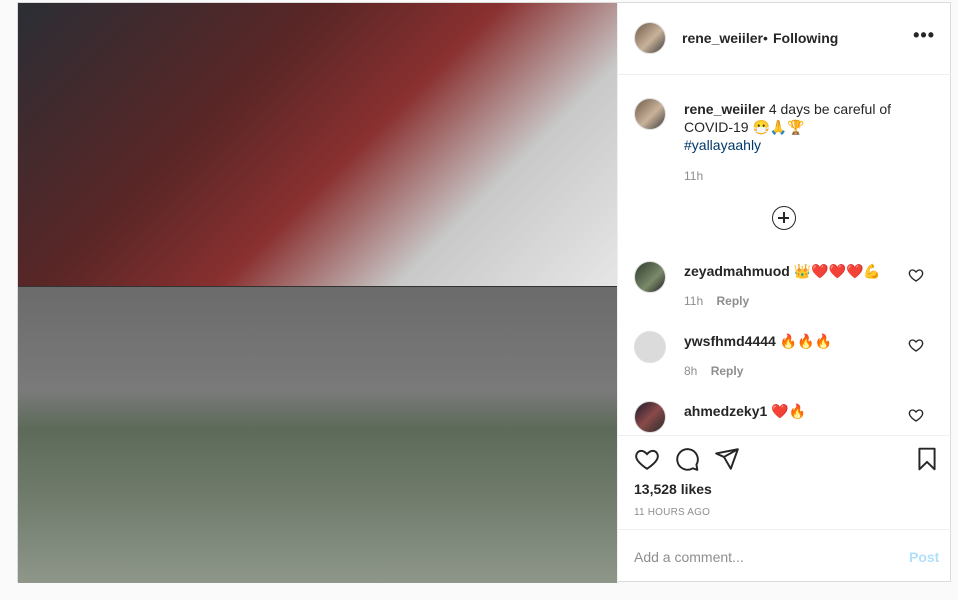 The width and height of the screenshot is (958, 600). Describe the element at coordinates (693, 301) in the screenshot. I see `comment-time: 11h` at that location.